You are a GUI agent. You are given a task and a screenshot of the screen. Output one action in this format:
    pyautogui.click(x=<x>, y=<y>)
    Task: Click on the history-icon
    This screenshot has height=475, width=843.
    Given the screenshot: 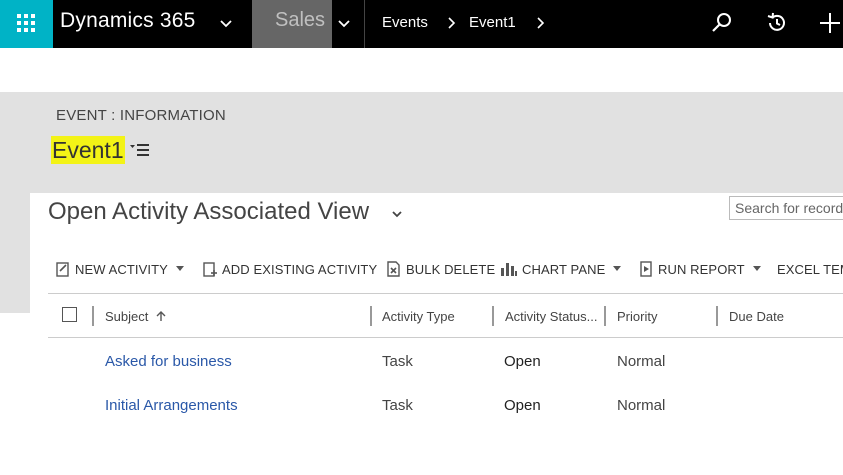 What is the action you would take?
    pyautogui.click(x=777, y=23)
    